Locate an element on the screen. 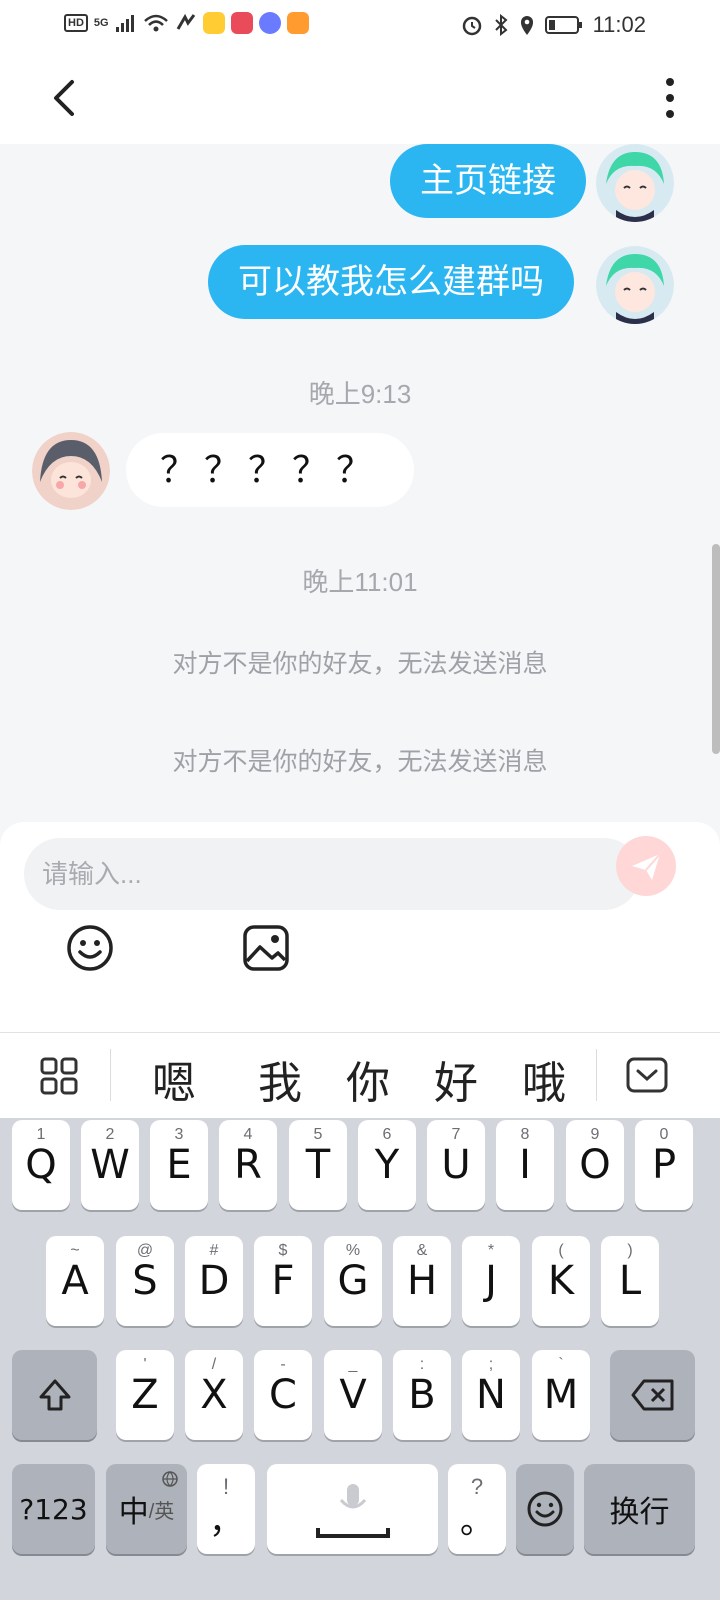 Image resolution: width=720 pixels, height=1600 pixels. timestamp: 晚上11:01 is located at coordinates (360, 582).